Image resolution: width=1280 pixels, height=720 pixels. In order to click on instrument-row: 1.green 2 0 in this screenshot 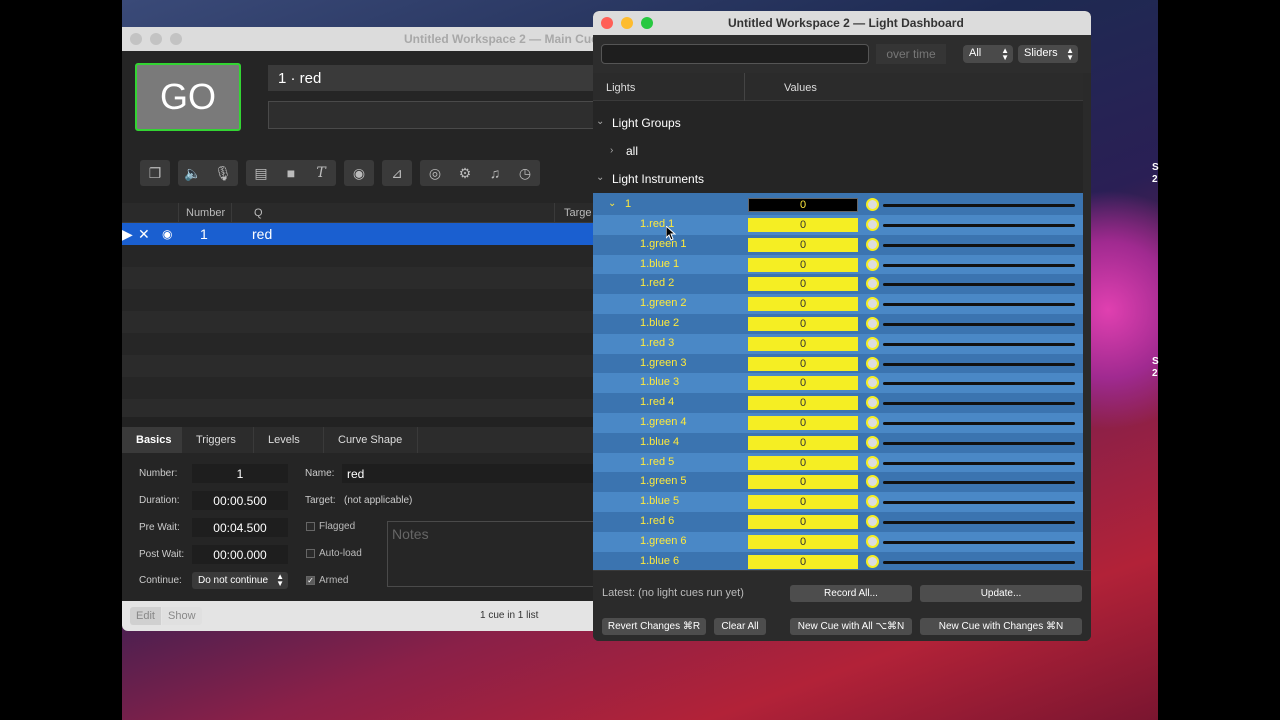, I will do `click(838, 304)`.